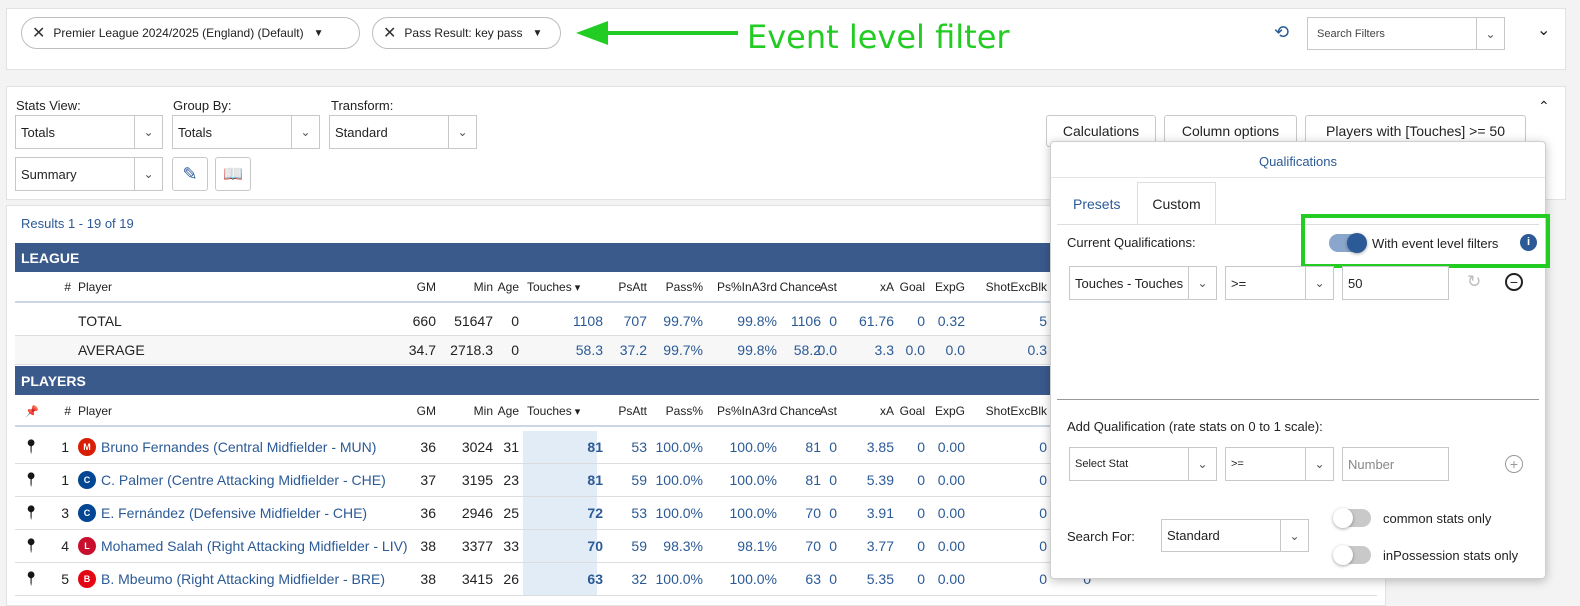  Describe the element at coordinates (89, 132) in the screenshot. I see `stats-view-select: Totals ⌄` at that location.